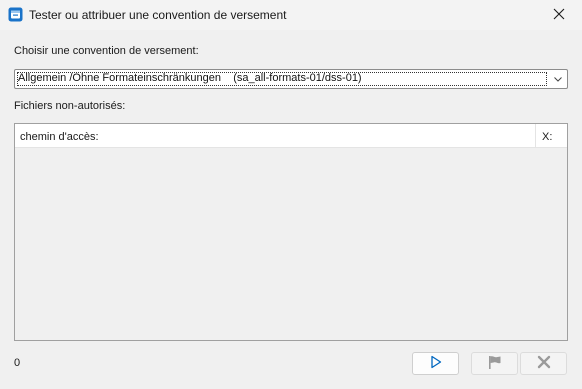  I want to click on convention-label: Choisir une convention de versement:, so click(106, 51).